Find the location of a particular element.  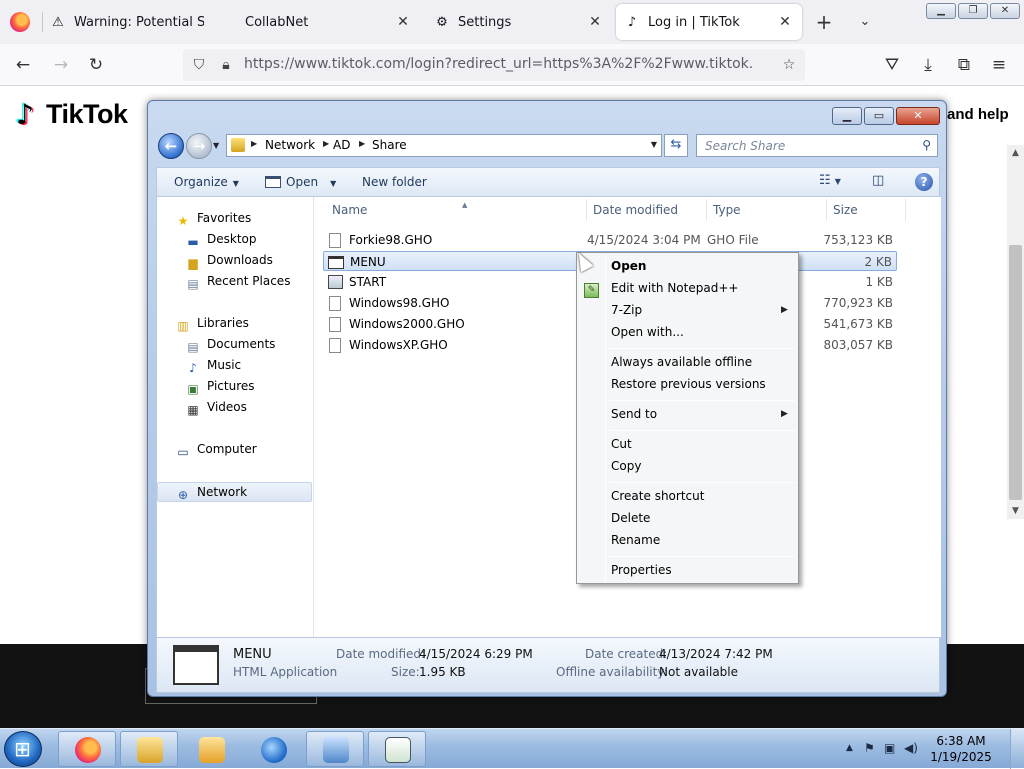

column-header-name: Name ▲ is located at coordinates (399, 209).